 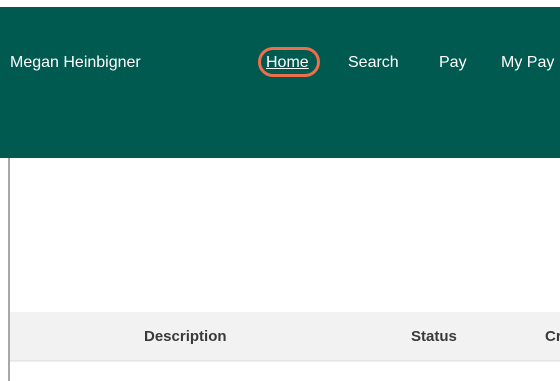 I want to click on table-header: Description Status Cr, so click(x=285, y=336).